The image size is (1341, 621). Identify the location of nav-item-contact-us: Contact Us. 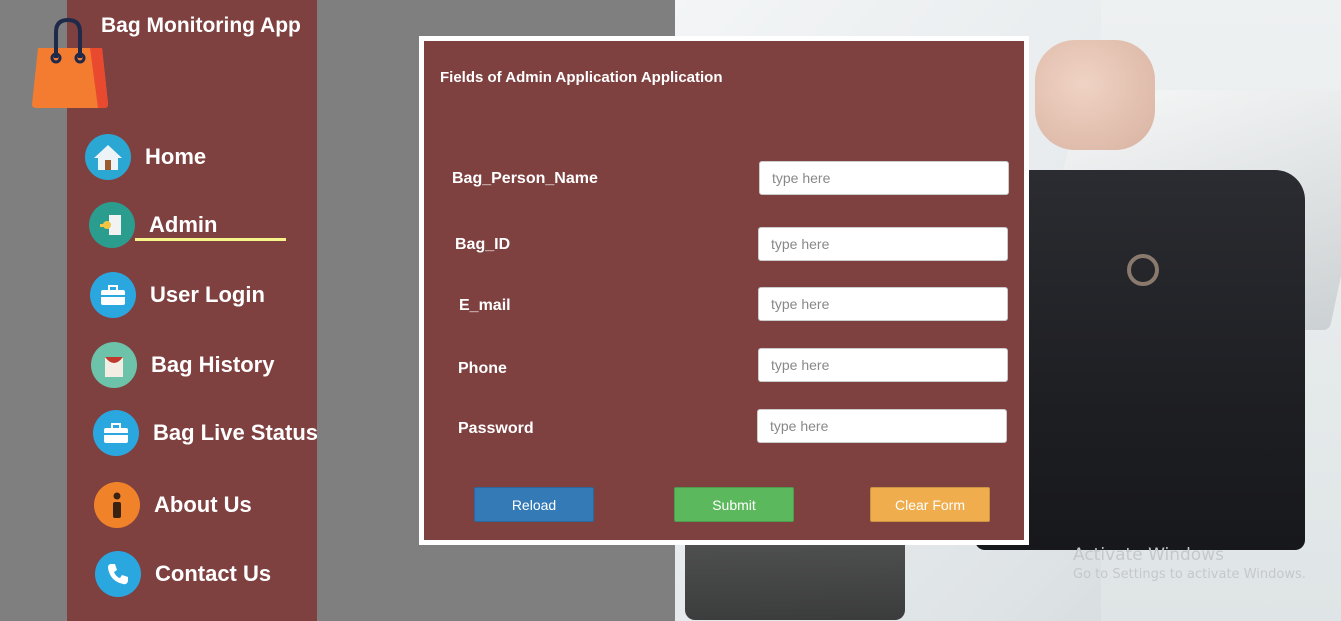
(183, 574).